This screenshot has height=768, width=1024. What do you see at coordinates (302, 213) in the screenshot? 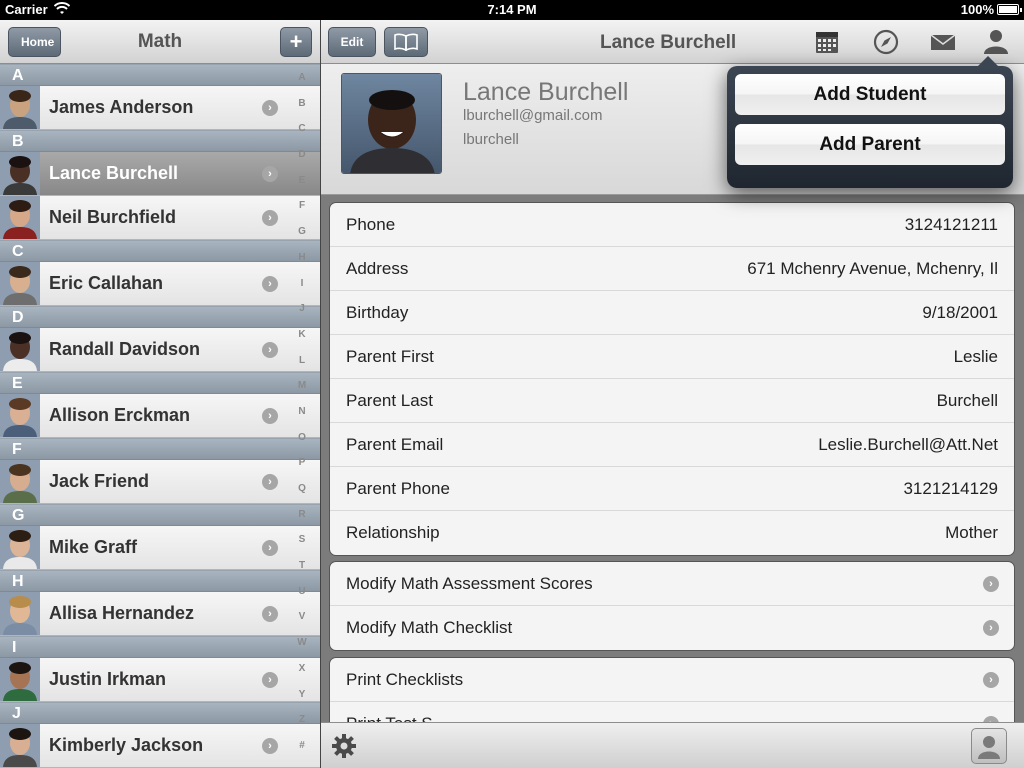
I see `index-letter: F` at bounding box center [302, 213].